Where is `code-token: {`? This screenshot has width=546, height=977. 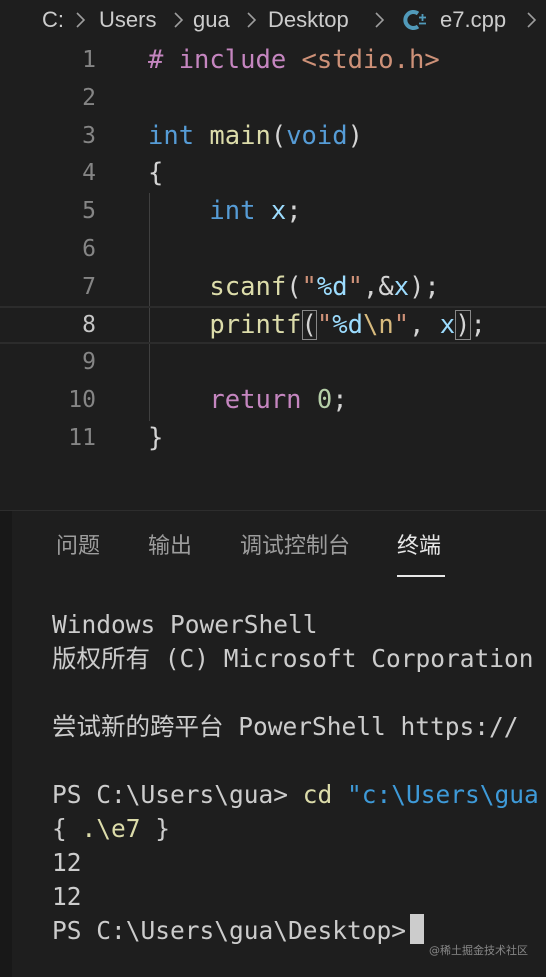
code-token: { is located at coordinates (156, 173).